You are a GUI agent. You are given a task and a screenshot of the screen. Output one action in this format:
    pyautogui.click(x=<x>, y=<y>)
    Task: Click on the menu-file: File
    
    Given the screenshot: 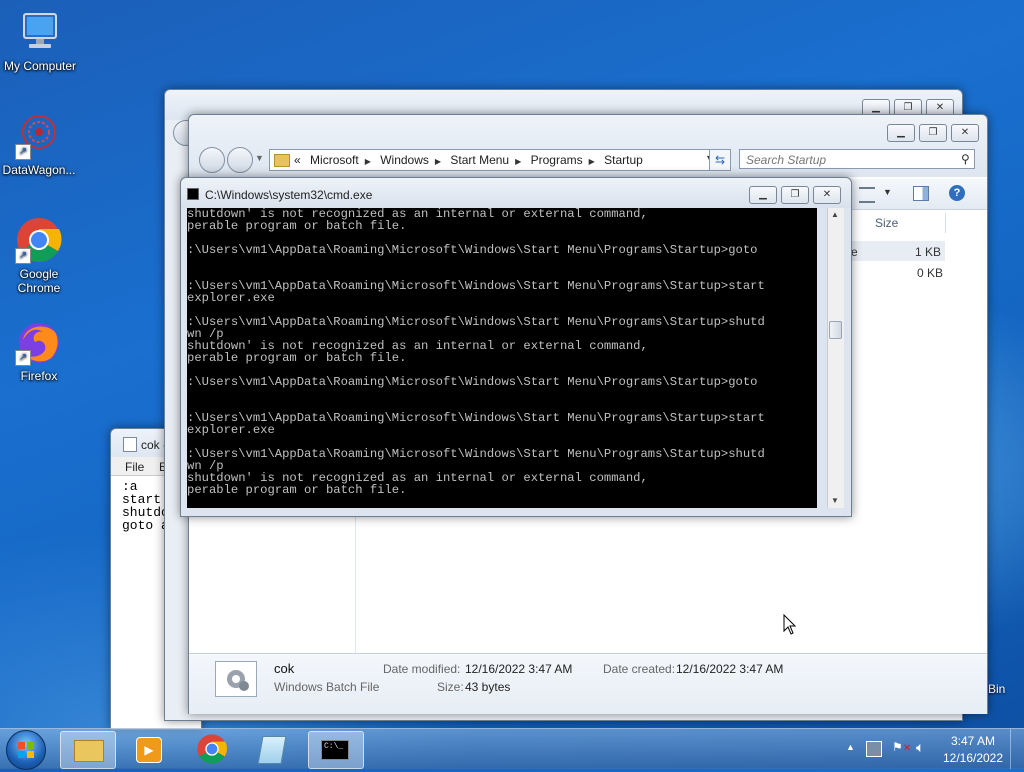 What is the action you would take?
    pyautogui.click(x=134, y=467)
    